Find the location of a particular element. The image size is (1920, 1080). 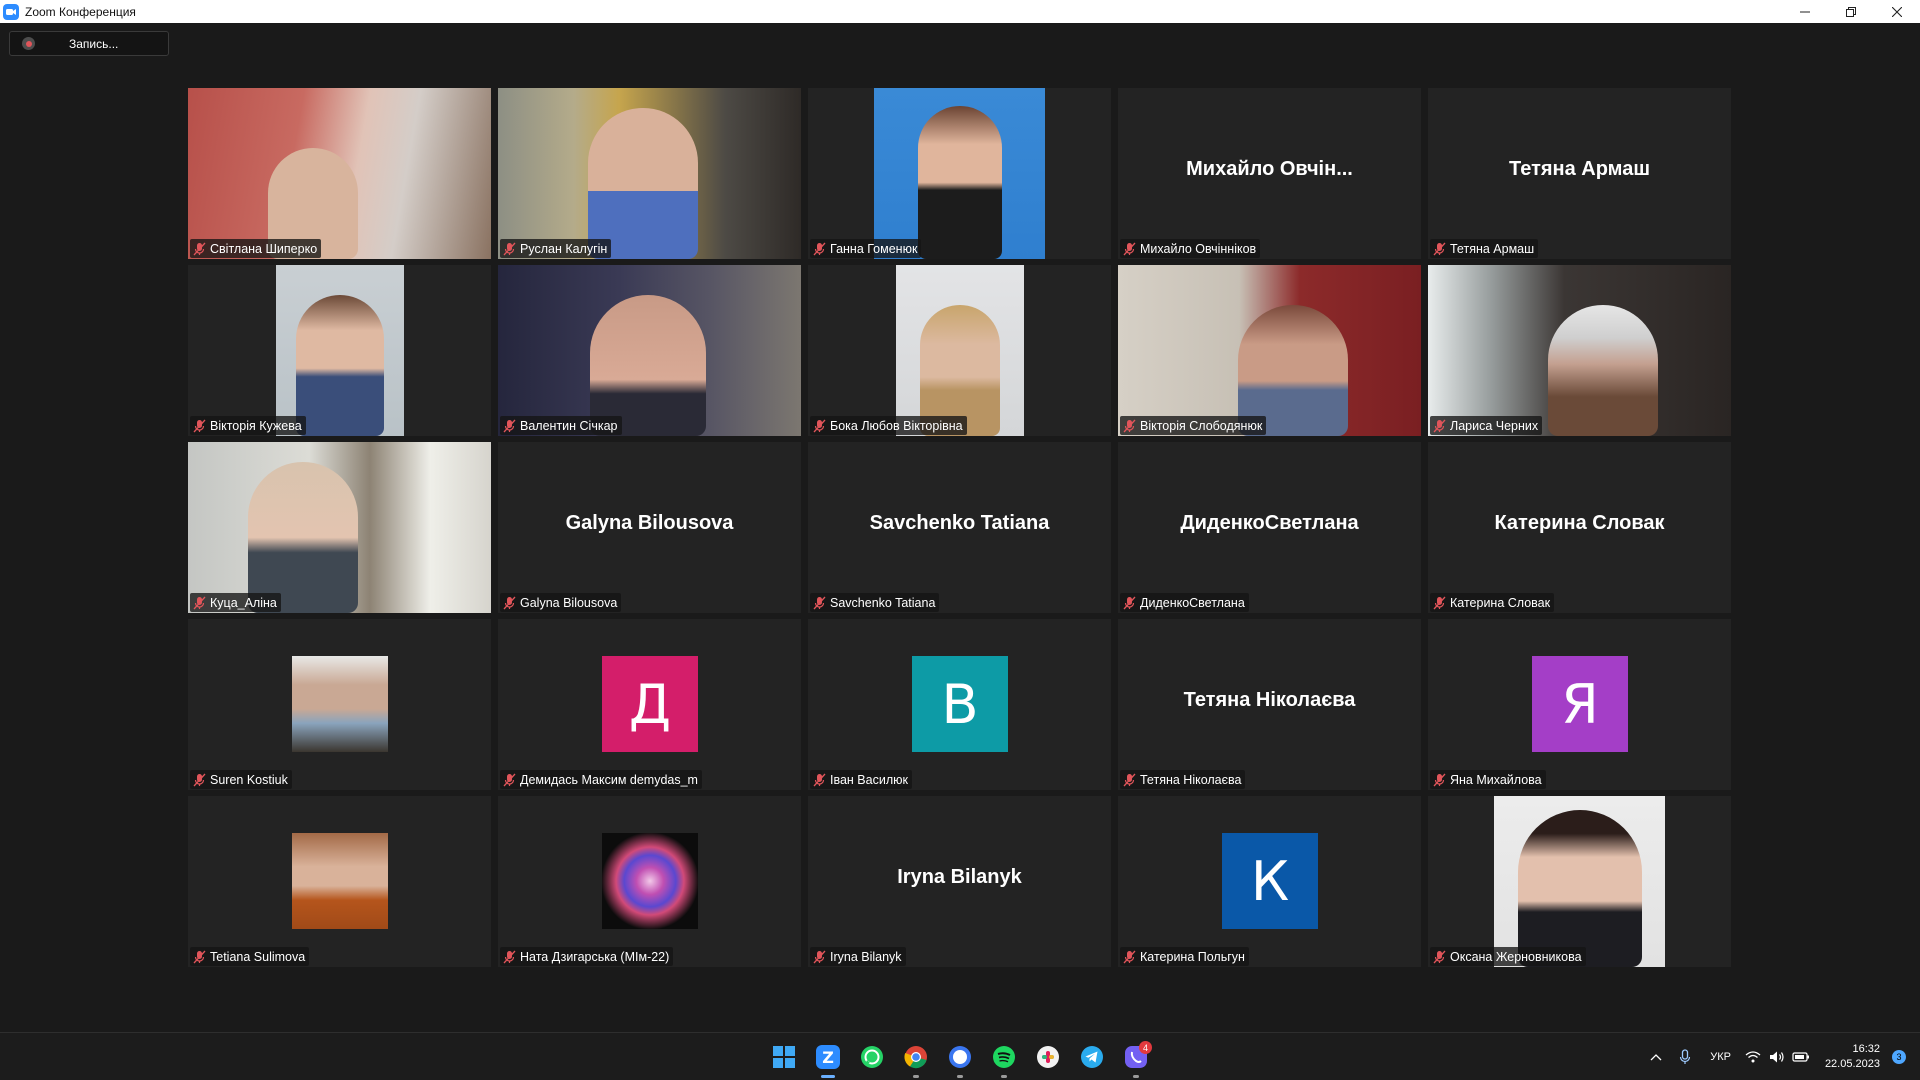

participant-tile: В Іван Василюк is located at coordinates (959, 704).